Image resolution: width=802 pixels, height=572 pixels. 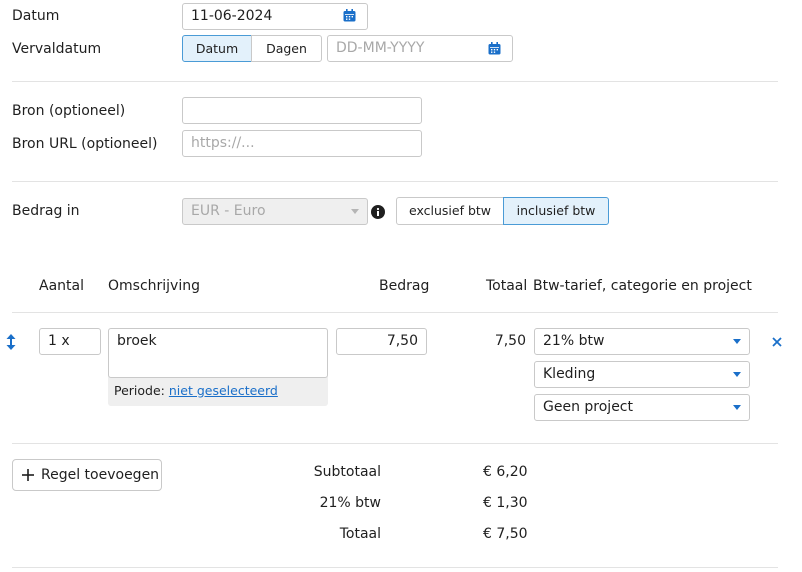 I want to click on add-line-label: Regel toevoegen, so click(x=100, y=475).